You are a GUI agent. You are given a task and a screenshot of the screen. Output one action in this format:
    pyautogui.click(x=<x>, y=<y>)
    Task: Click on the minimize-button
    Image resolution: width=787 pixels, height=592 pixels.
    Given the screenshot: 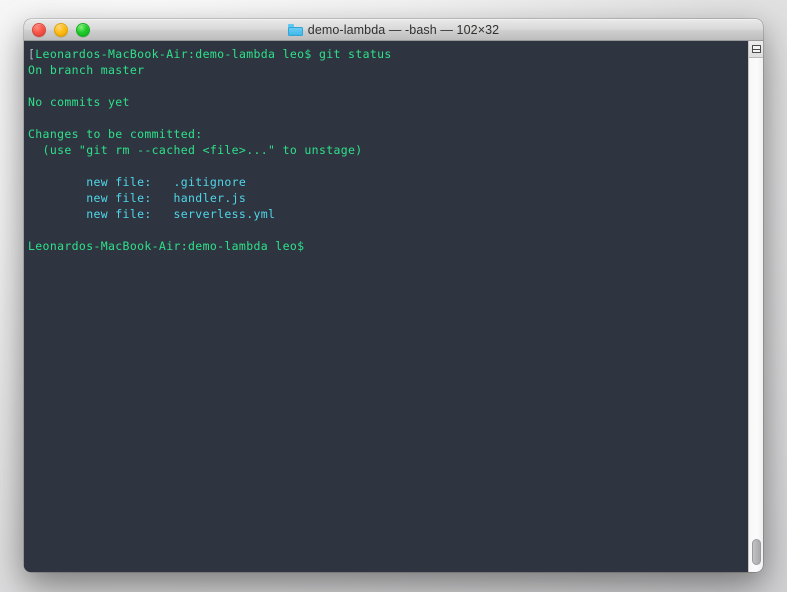 What is the action you would take?
    pyautogui.click(x=61, y=30)
    